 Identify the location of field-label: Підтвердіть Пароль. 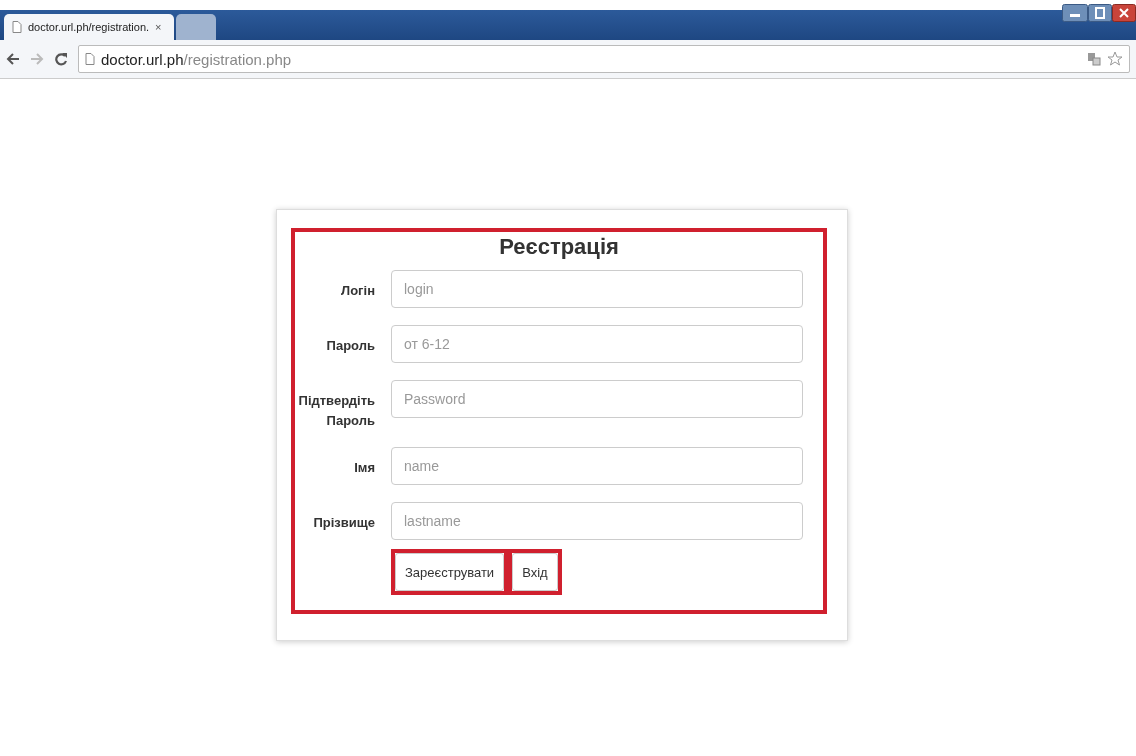
(336, 411).